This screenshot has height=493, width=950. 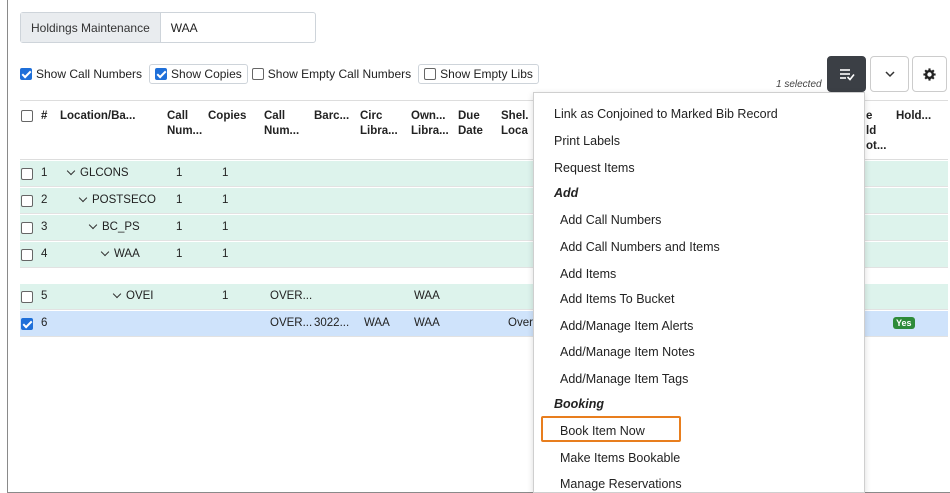 I want to click on show-copies-label: Show Copies, so click(x=206, y=74).